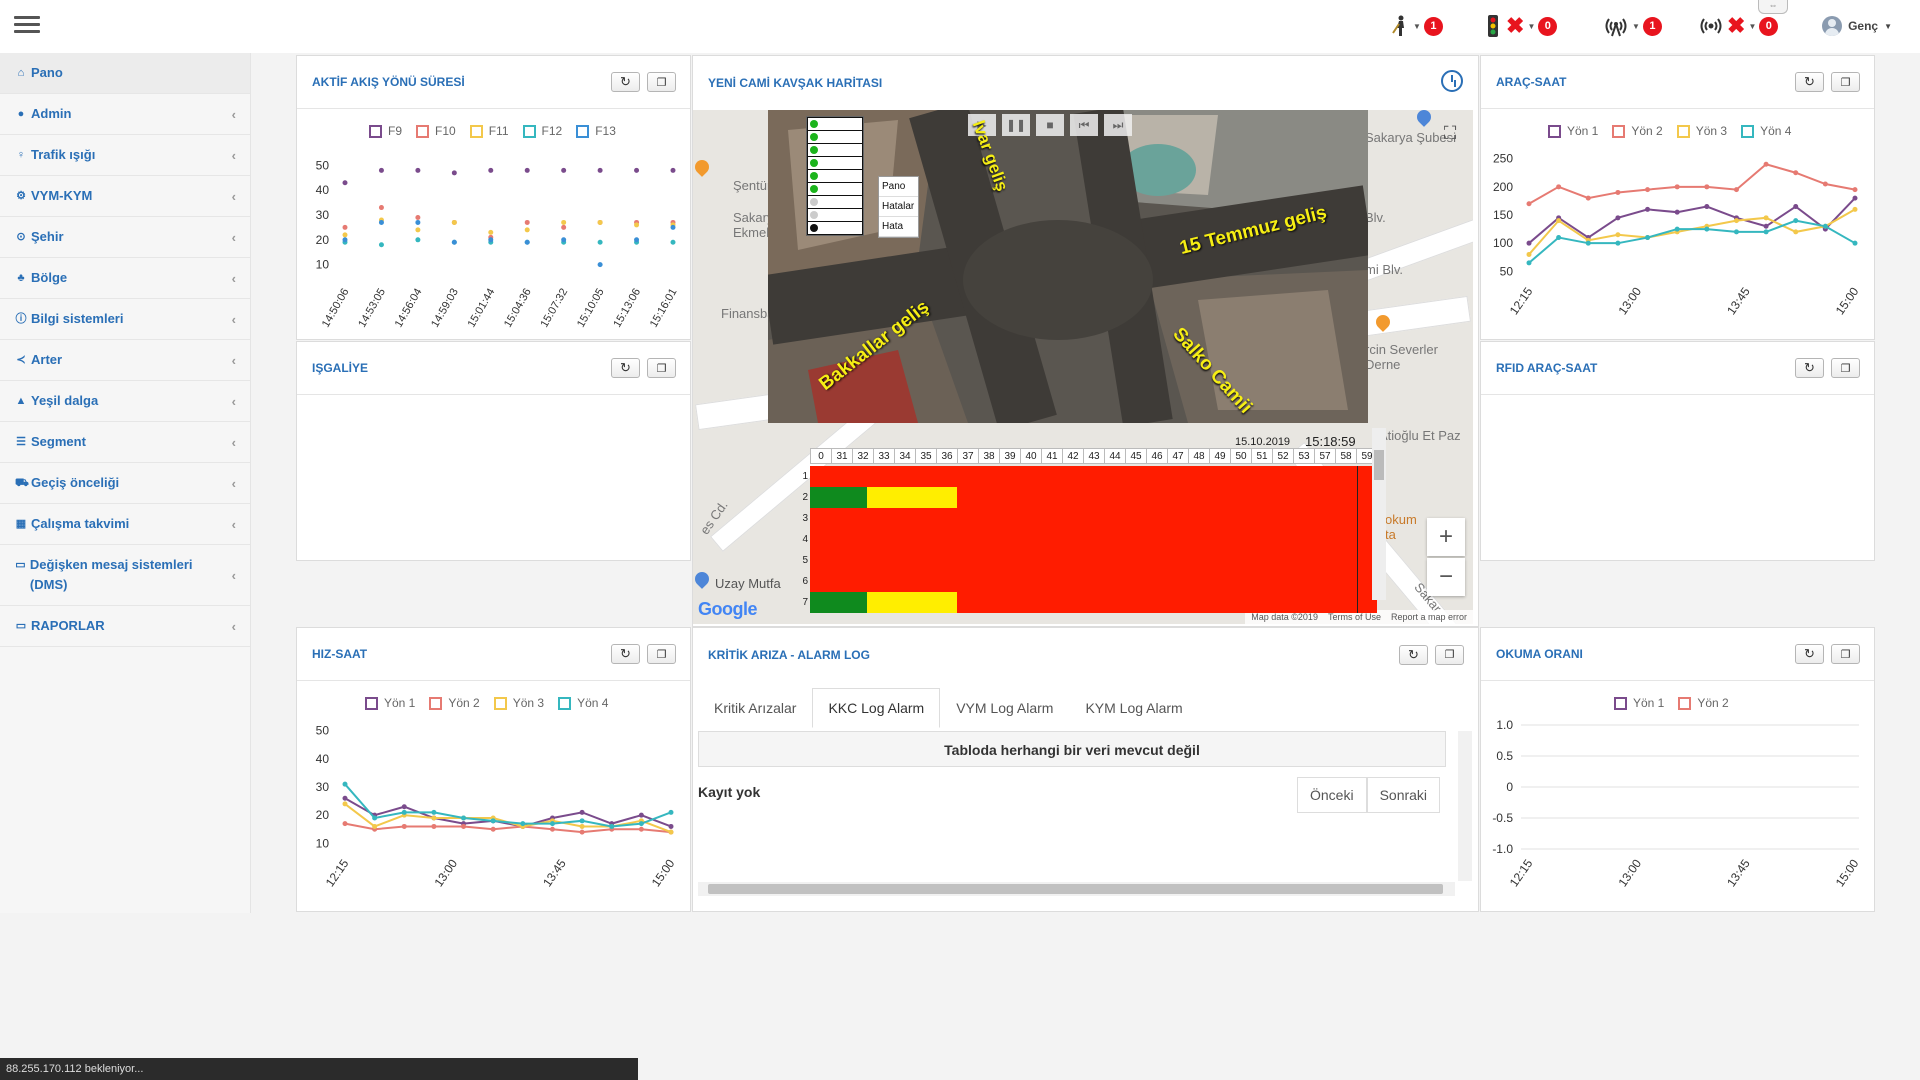  Describe the element at coordinates (1031, 456) in the screenshot. I see `timeline-tick: 40` at that location.